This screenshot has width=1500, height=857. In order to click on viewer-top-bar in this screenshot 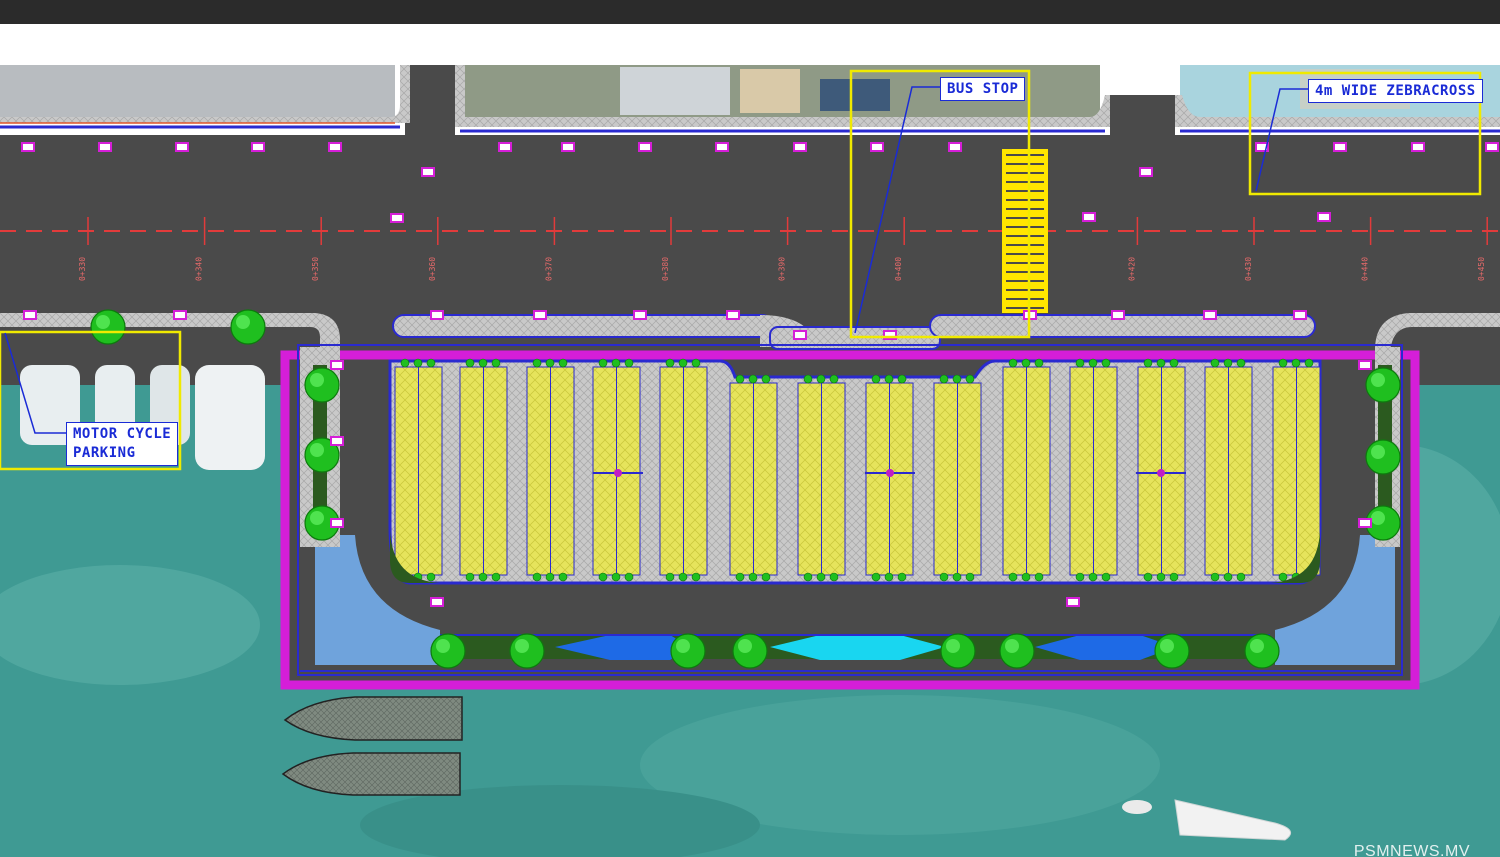, I will do `click(750, 12)`.